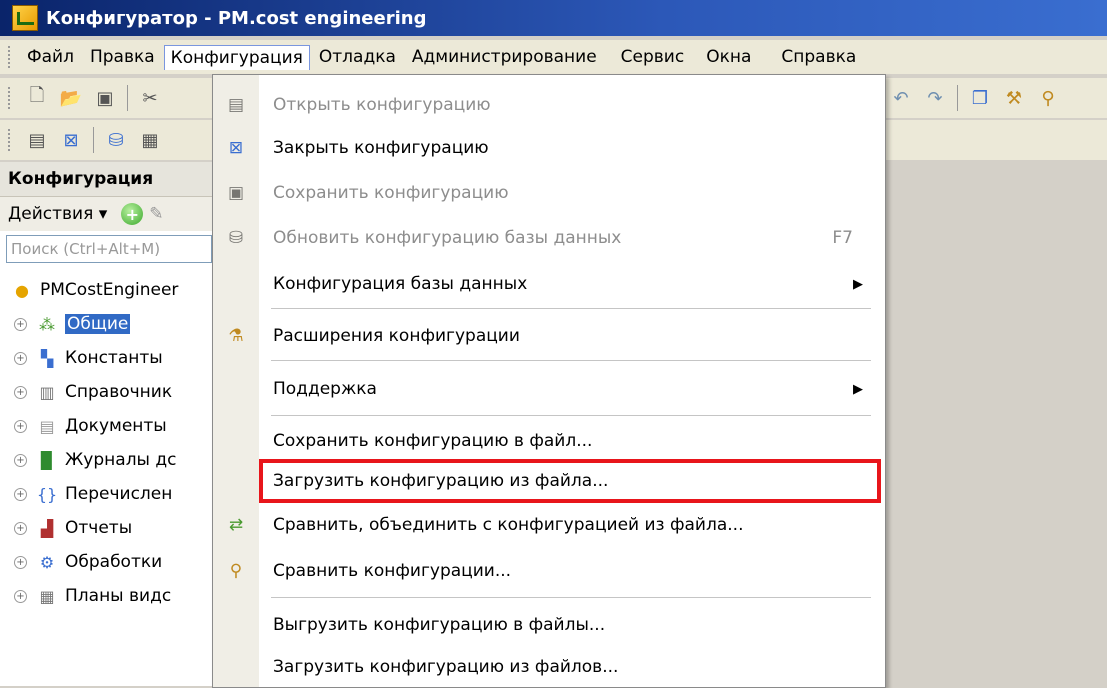  What do you see at coordinates (653, 57) in the screenshot?
I see `menu-service: Сервис` at bounding box center [653, 57].